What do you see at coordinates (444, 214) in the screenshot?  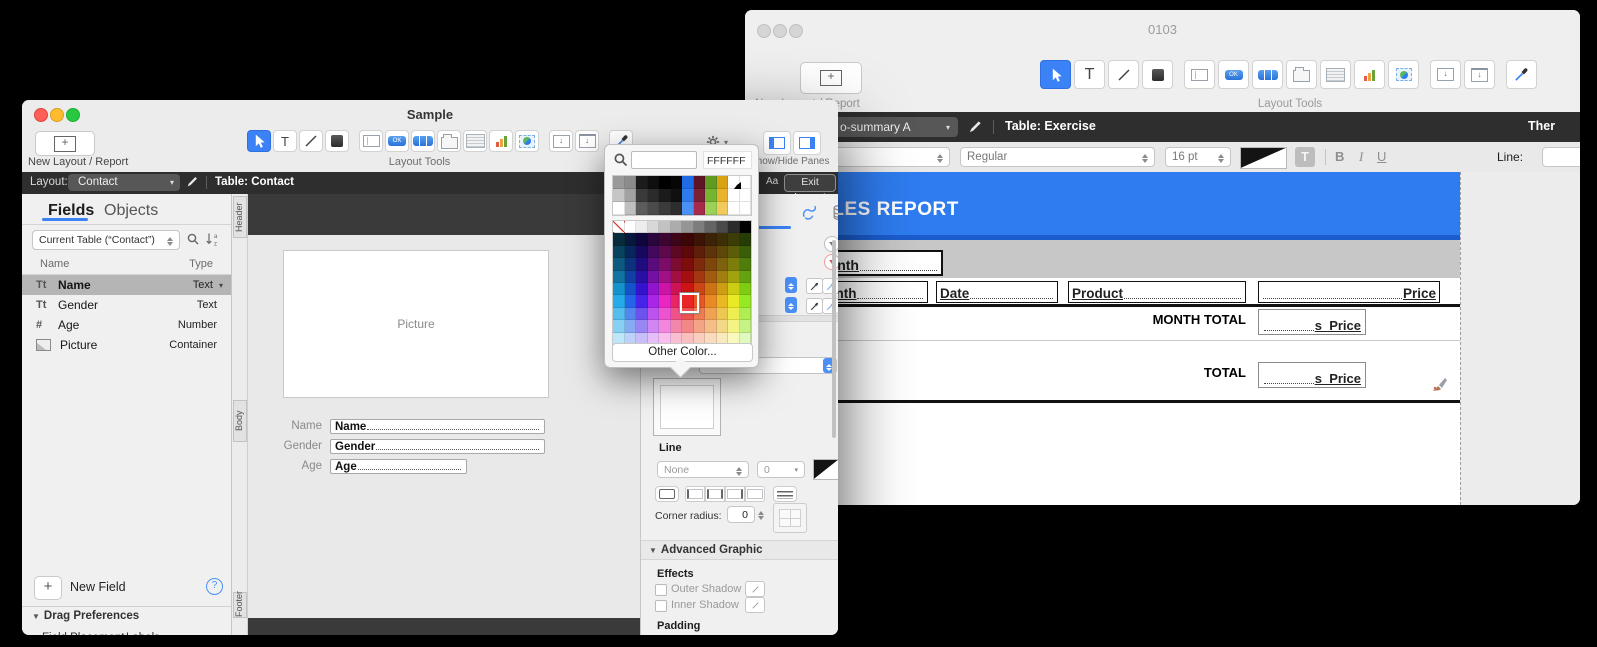 I see `header-part-band` at bounding box center [444, 214].